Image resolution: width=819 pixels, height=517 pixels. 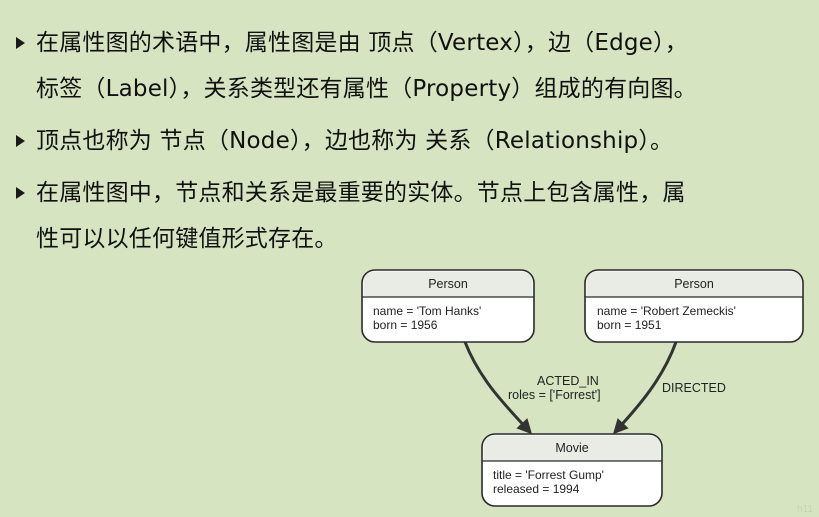 What do you see at coordinates (571, 448) in the screenshot?
I see `node-label: Movie` at bounding box center [571, 448].